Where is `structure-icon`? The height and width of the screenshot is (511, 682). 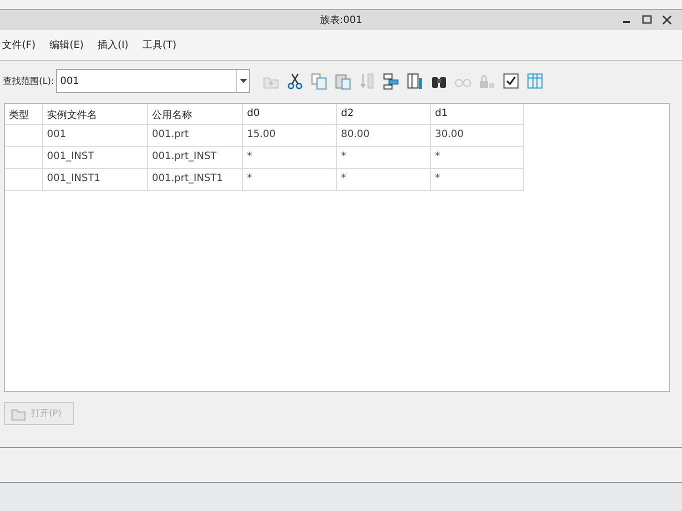
structure-icon is located at coordinates (391, 81).